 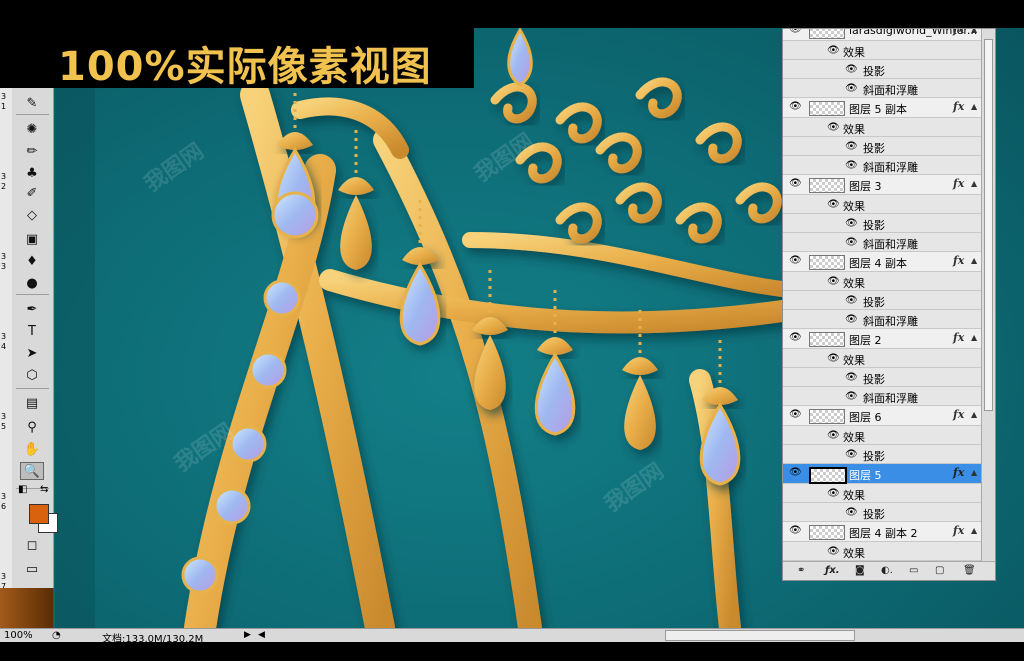 What do you see at coordinates (988, 225) in the screenshot?
I see `layers-scrollbar-thumb` at bounding box center [988, 225].